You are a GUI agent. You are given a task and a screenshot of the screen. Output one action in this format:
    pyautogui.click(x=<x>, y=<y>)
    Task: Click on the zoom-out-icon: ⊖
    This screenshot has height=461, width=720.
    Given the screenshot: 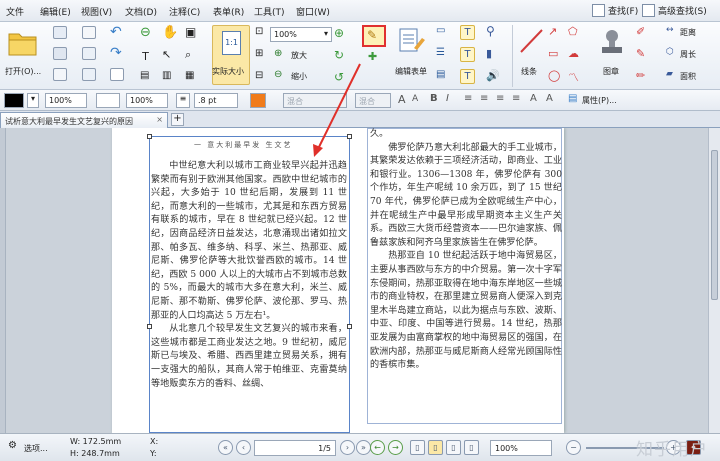 What is the action you would take?
    pyautogui.click(x=278, y=74)
    